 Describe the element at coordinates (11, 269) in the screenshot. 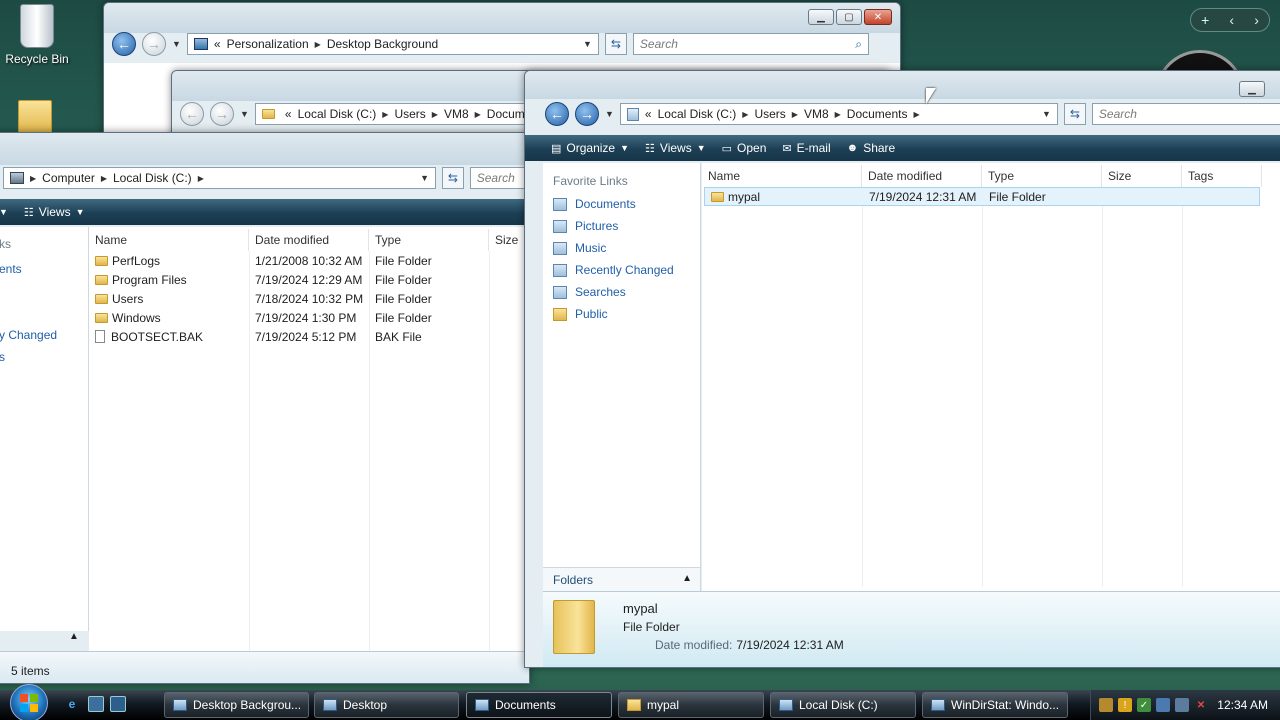

I see `link-documents: ents` at that location.